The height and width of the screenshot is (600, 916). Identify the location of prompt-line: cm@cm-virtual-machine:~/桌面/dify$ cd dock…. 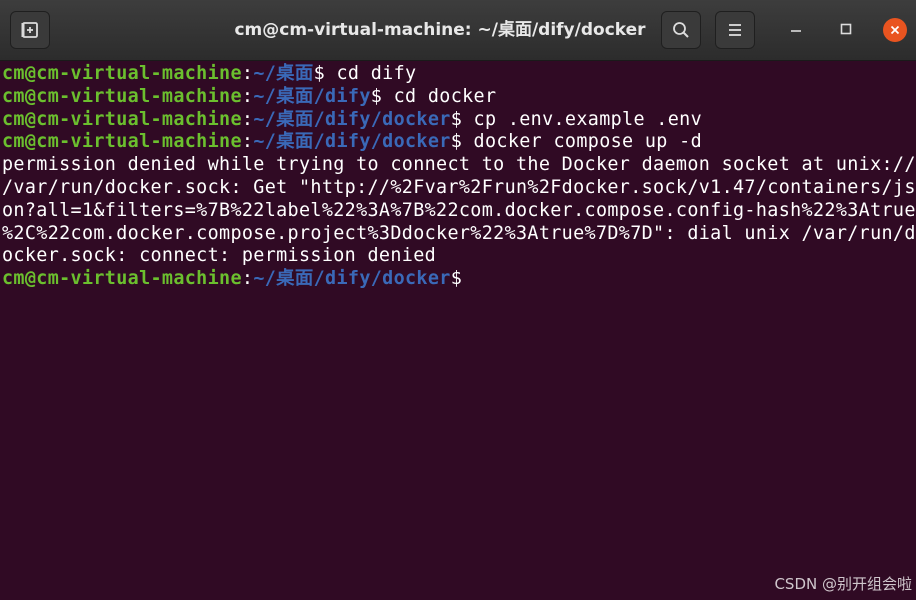
(459, 97).